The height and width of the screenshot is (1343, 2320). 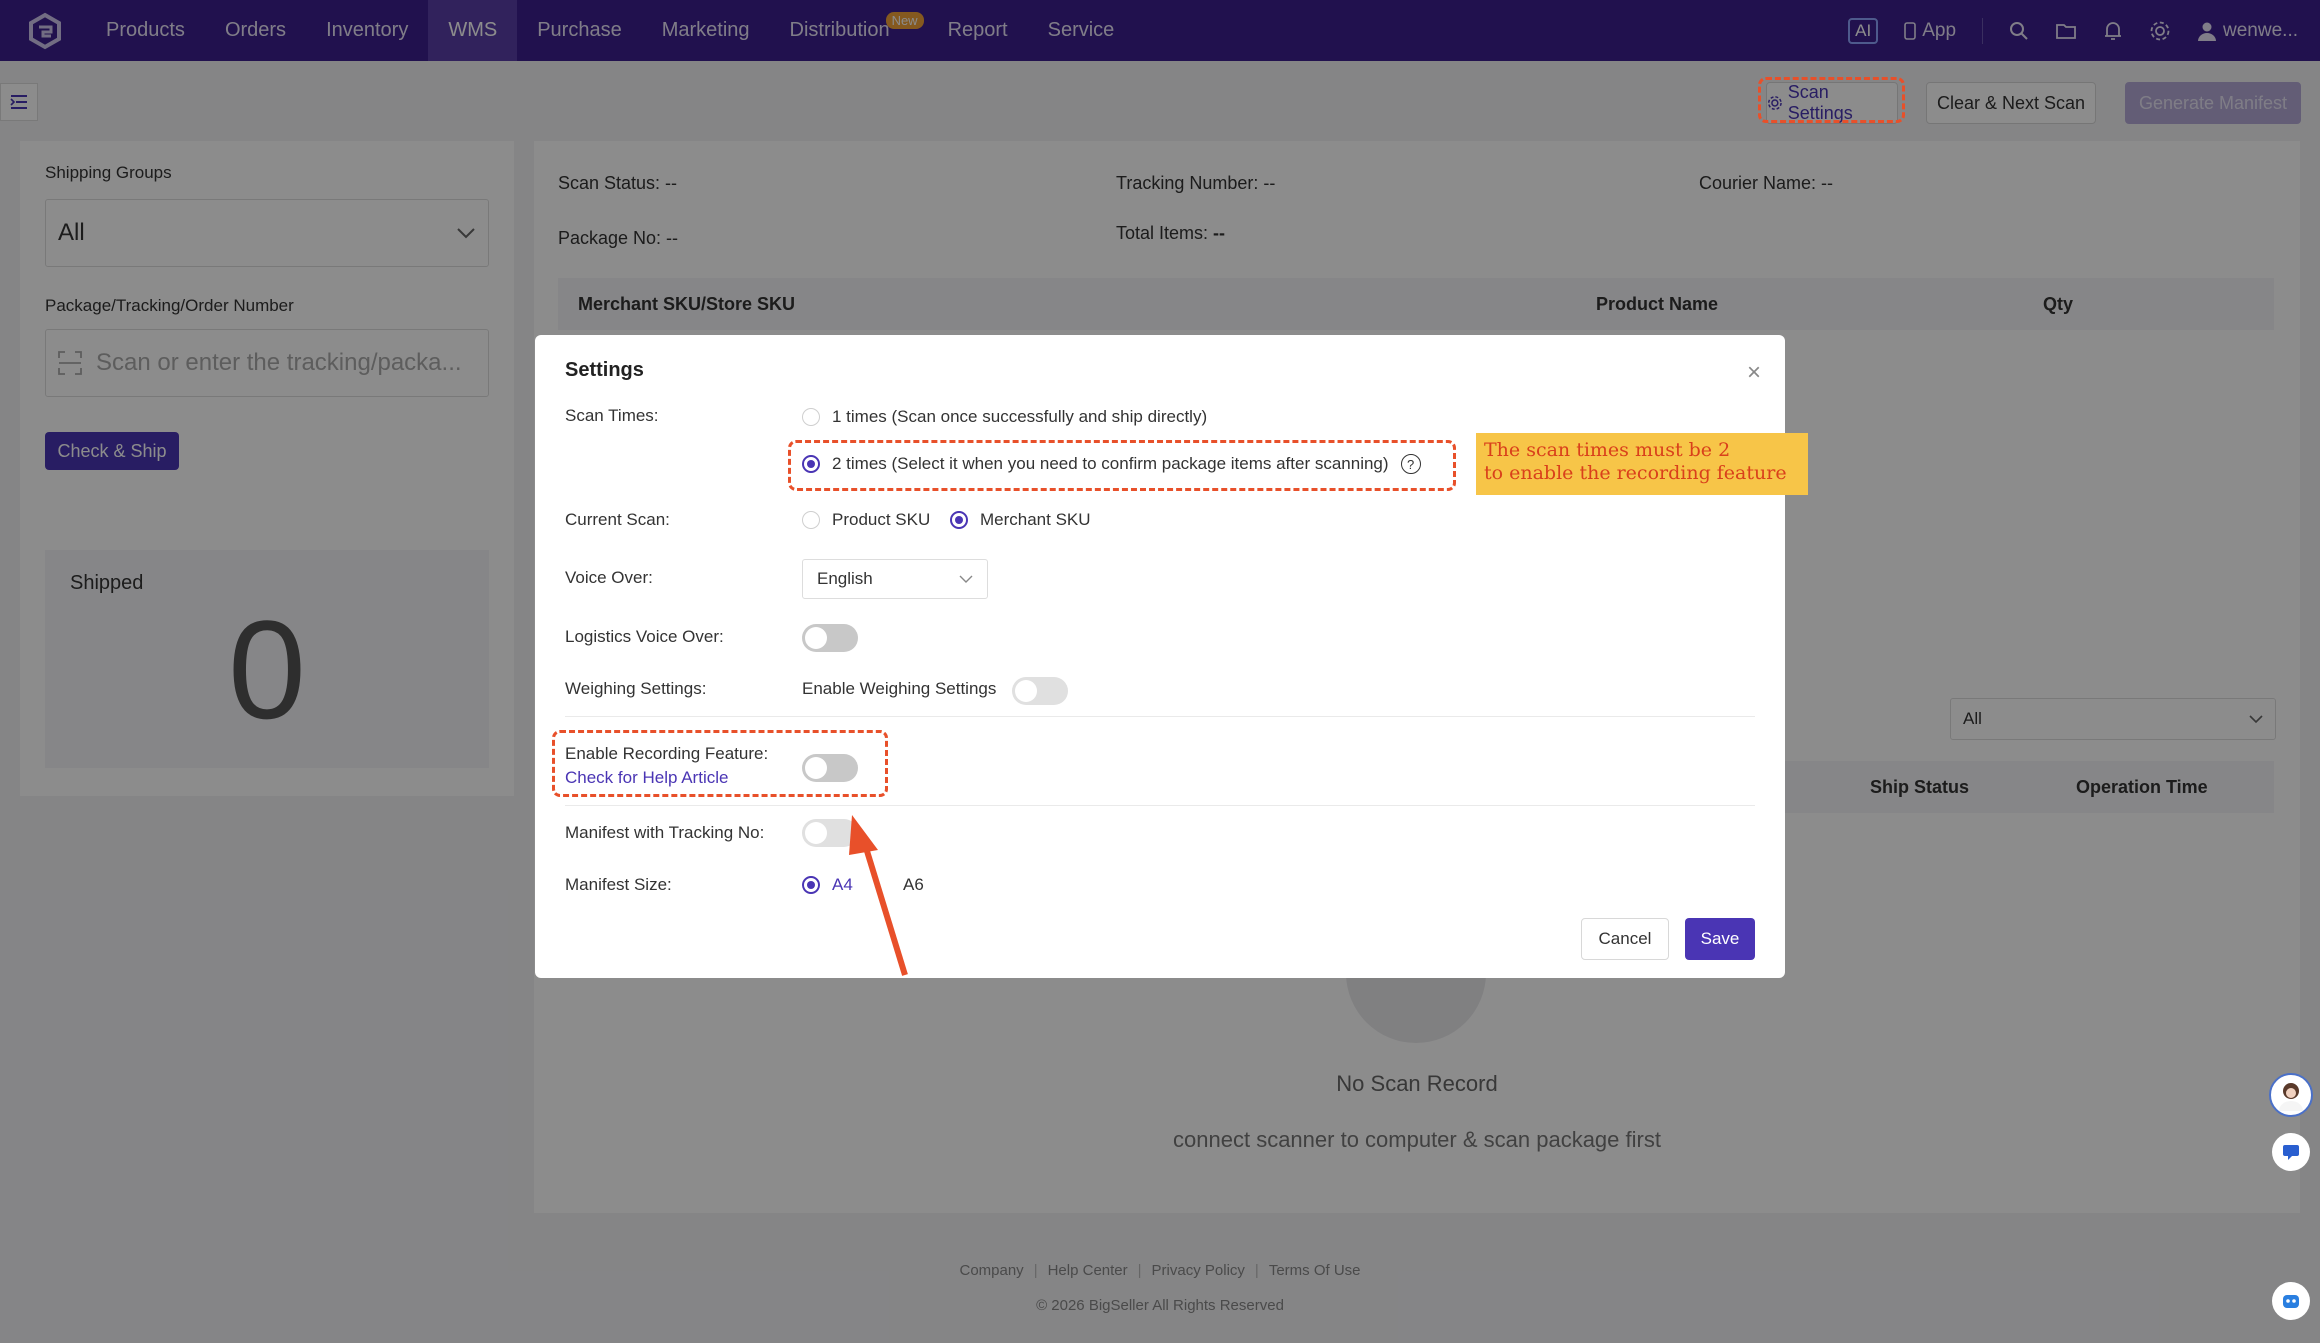 I want to click on manifest-size-a6-label: A6, so click(x=913, y=884).